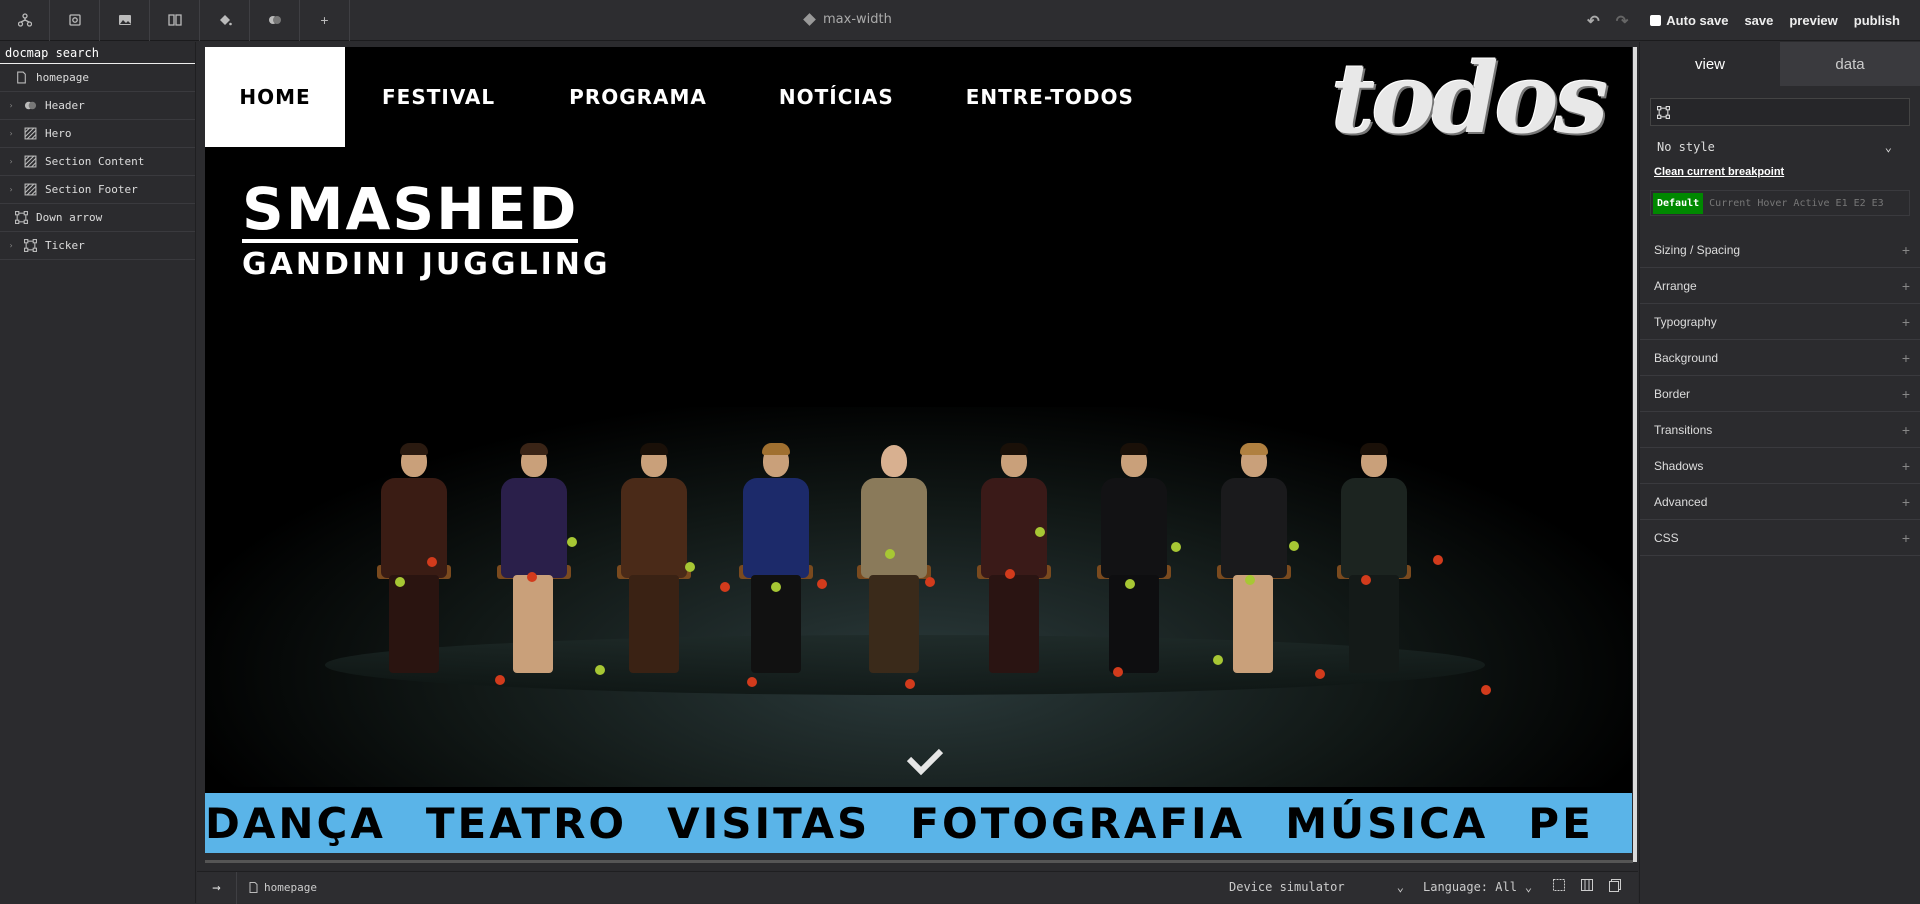 Image resolution: width=1920 pixels, height=904 pixels. Describe the element at coordinates (809, 19) in the screenshot. I see `diamond-icon` at that location.